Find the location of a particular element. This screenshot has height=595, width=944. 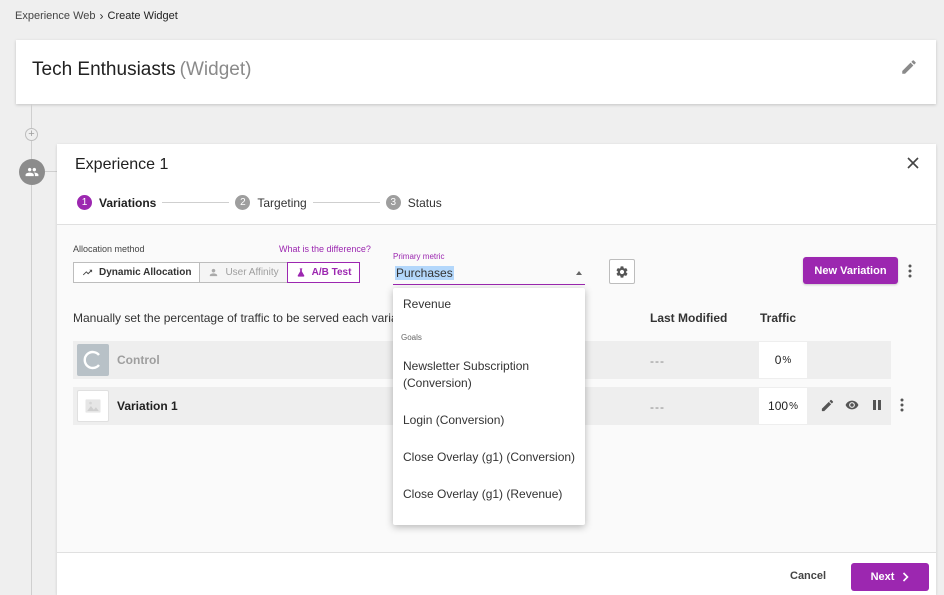

dropdown-option: Close Overlay (g1) (Conversion) is located at coordinates (491, 457).